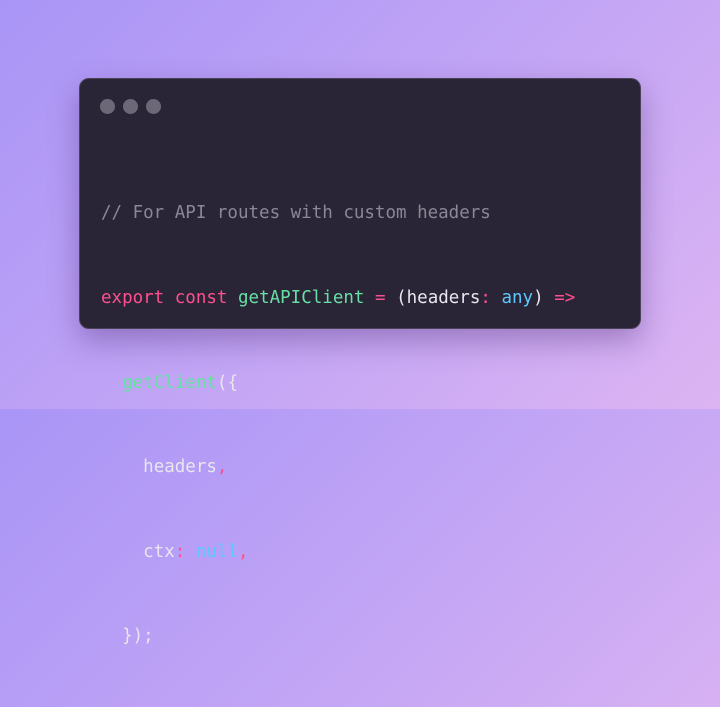  I want to click on code-line-1: // For API routes with custom headers, so click(338, 213).